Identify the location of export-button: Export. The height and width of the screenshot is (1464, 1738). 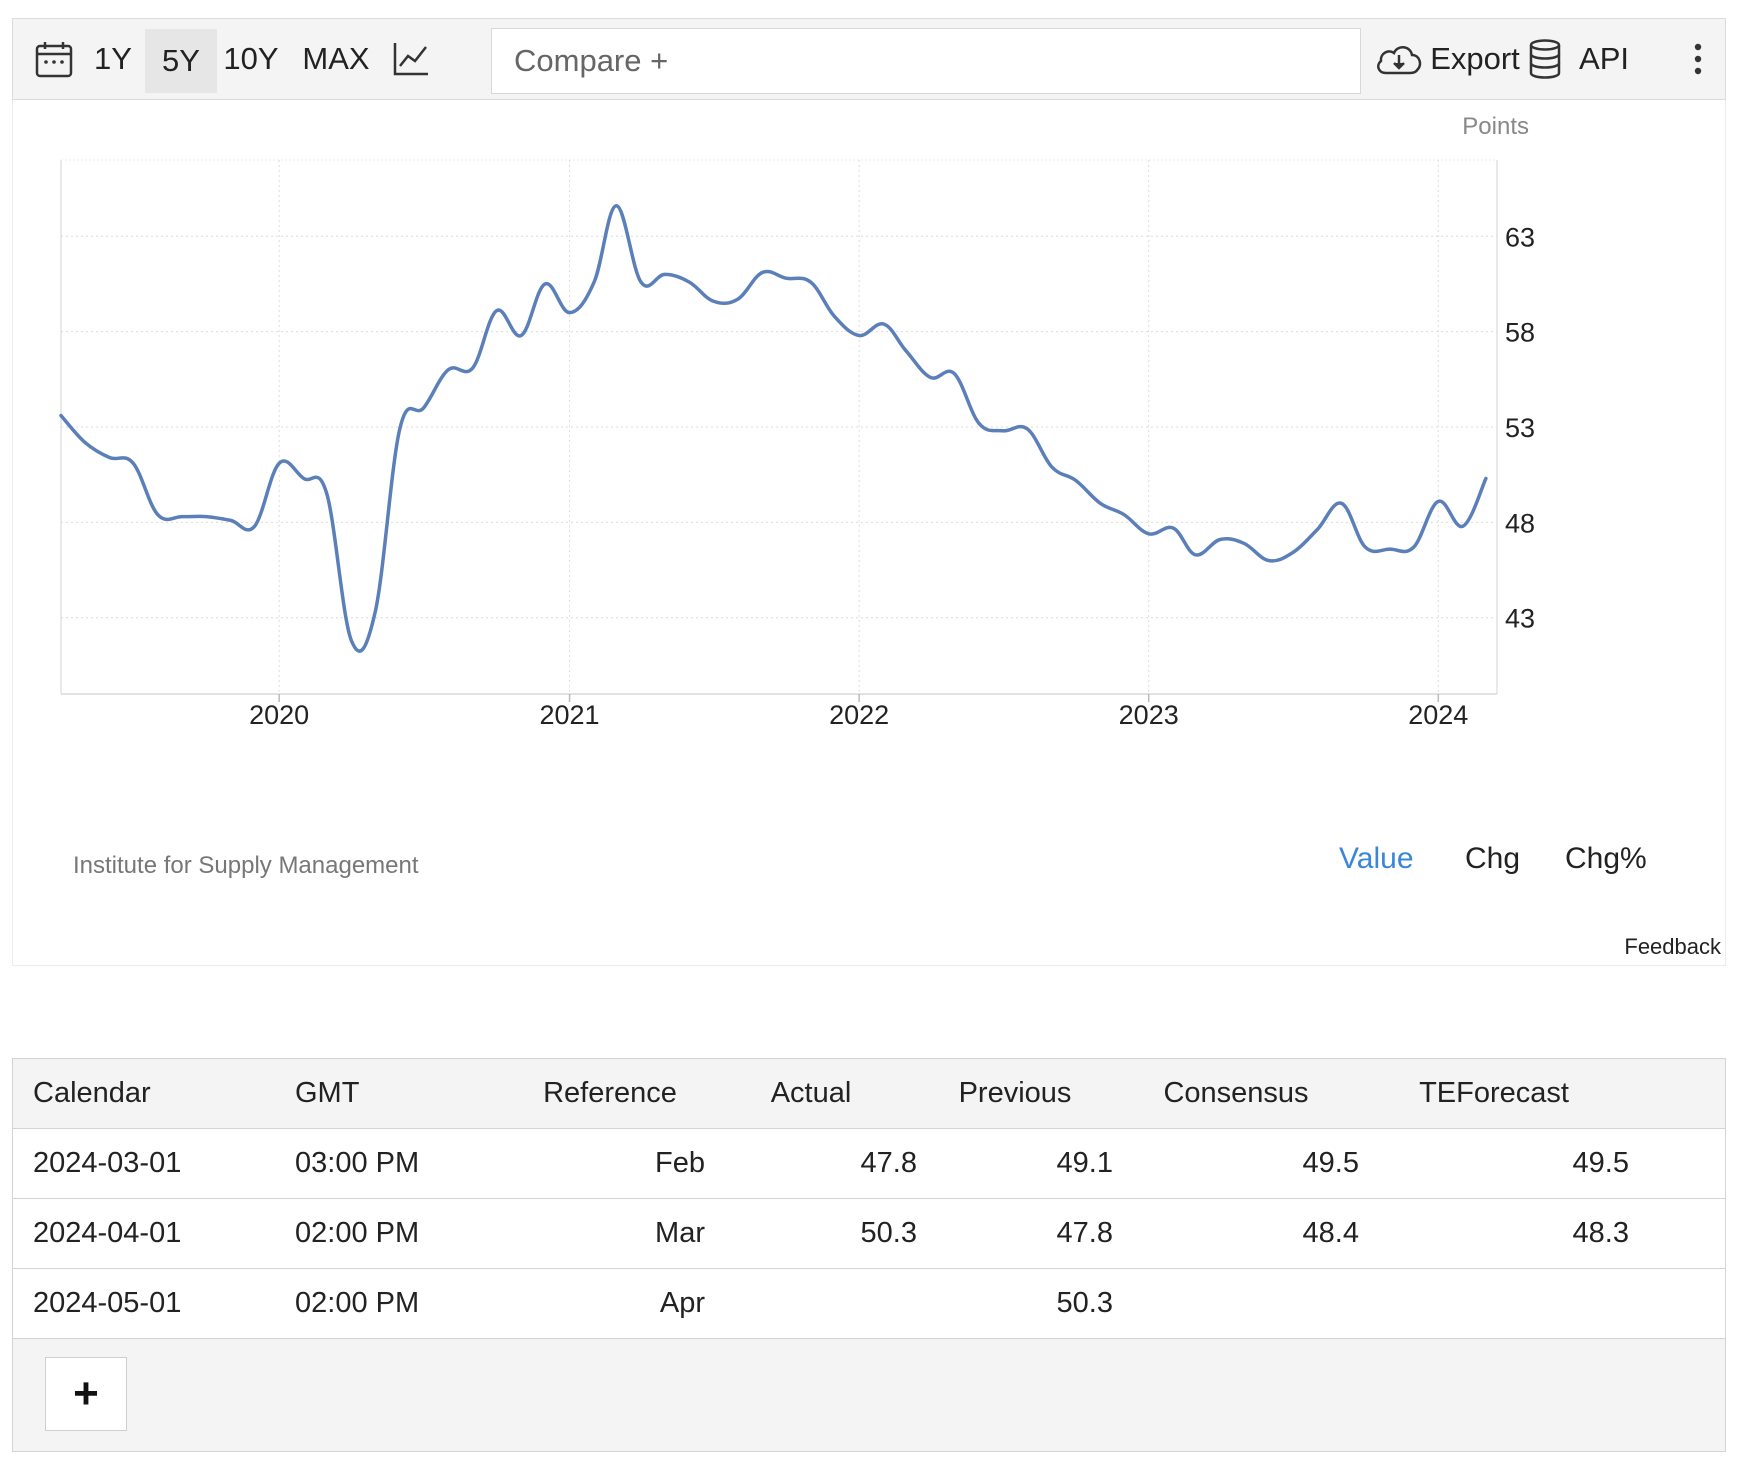
(1475, 59).